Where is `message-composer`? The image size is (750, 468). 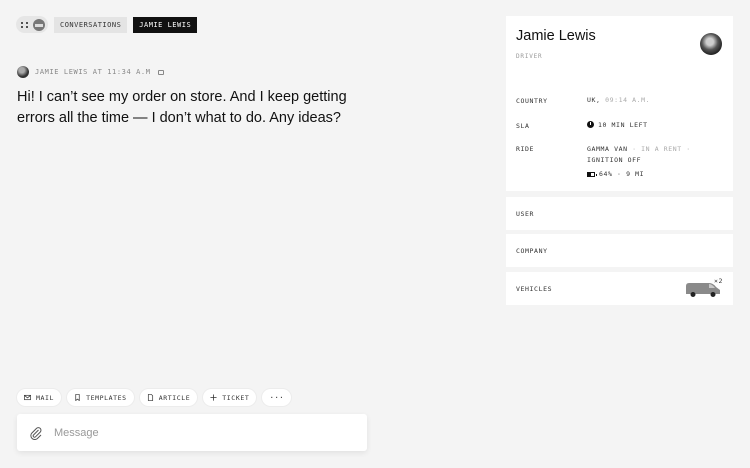
message-composer is located at coordinates (192, 432).